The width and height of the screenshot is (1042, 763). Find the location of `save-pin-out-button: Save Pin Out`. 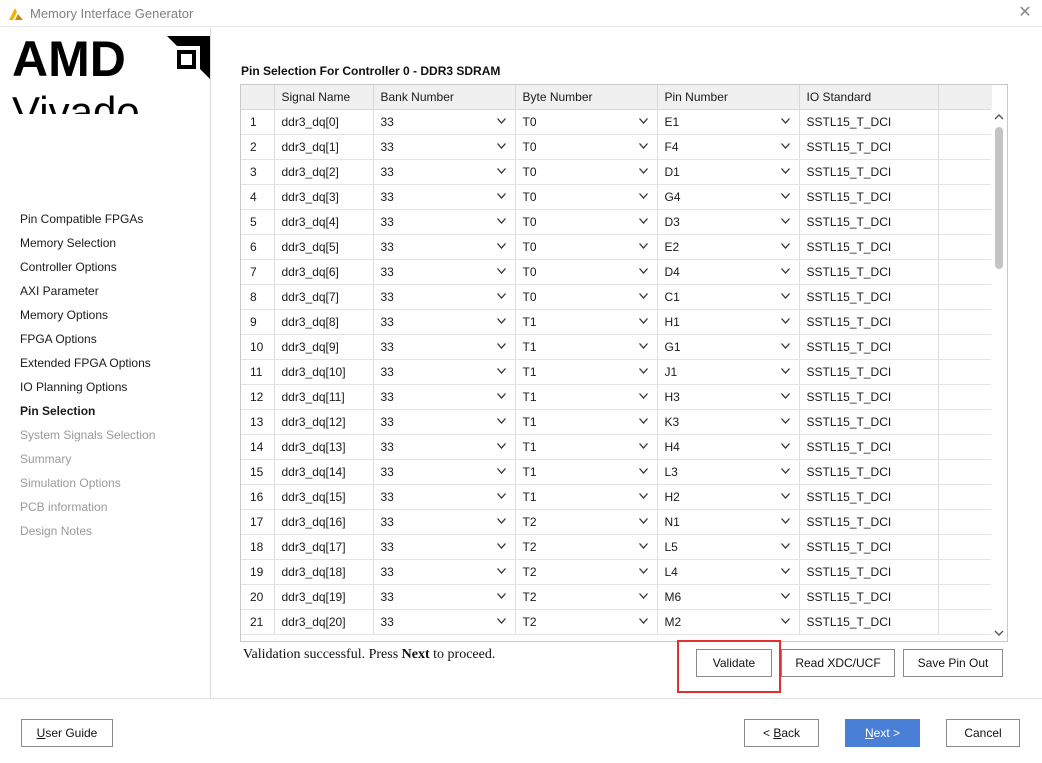

save-pin-out-button: Save Pin Out is located at coordinates (953, 663).